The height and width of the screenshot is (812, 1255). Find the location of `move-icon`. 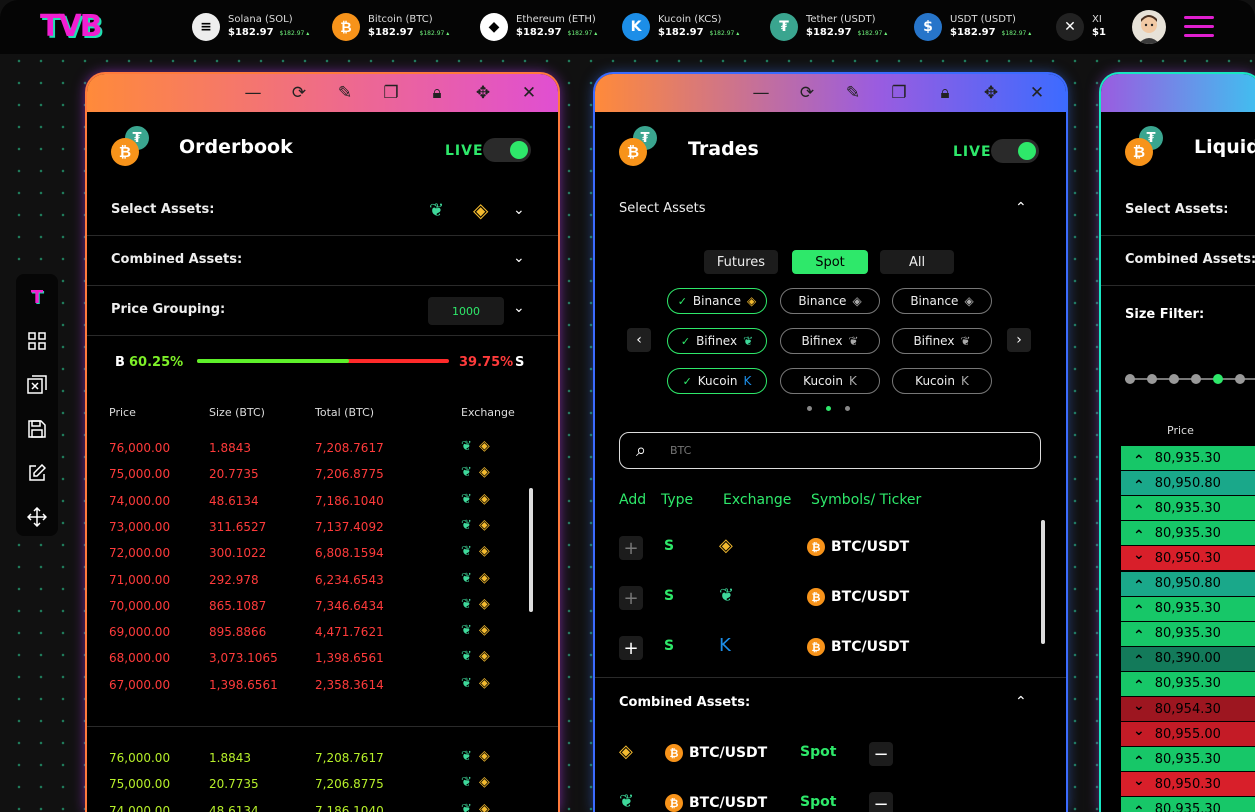

move-icon is located at coordinates (37, 517).